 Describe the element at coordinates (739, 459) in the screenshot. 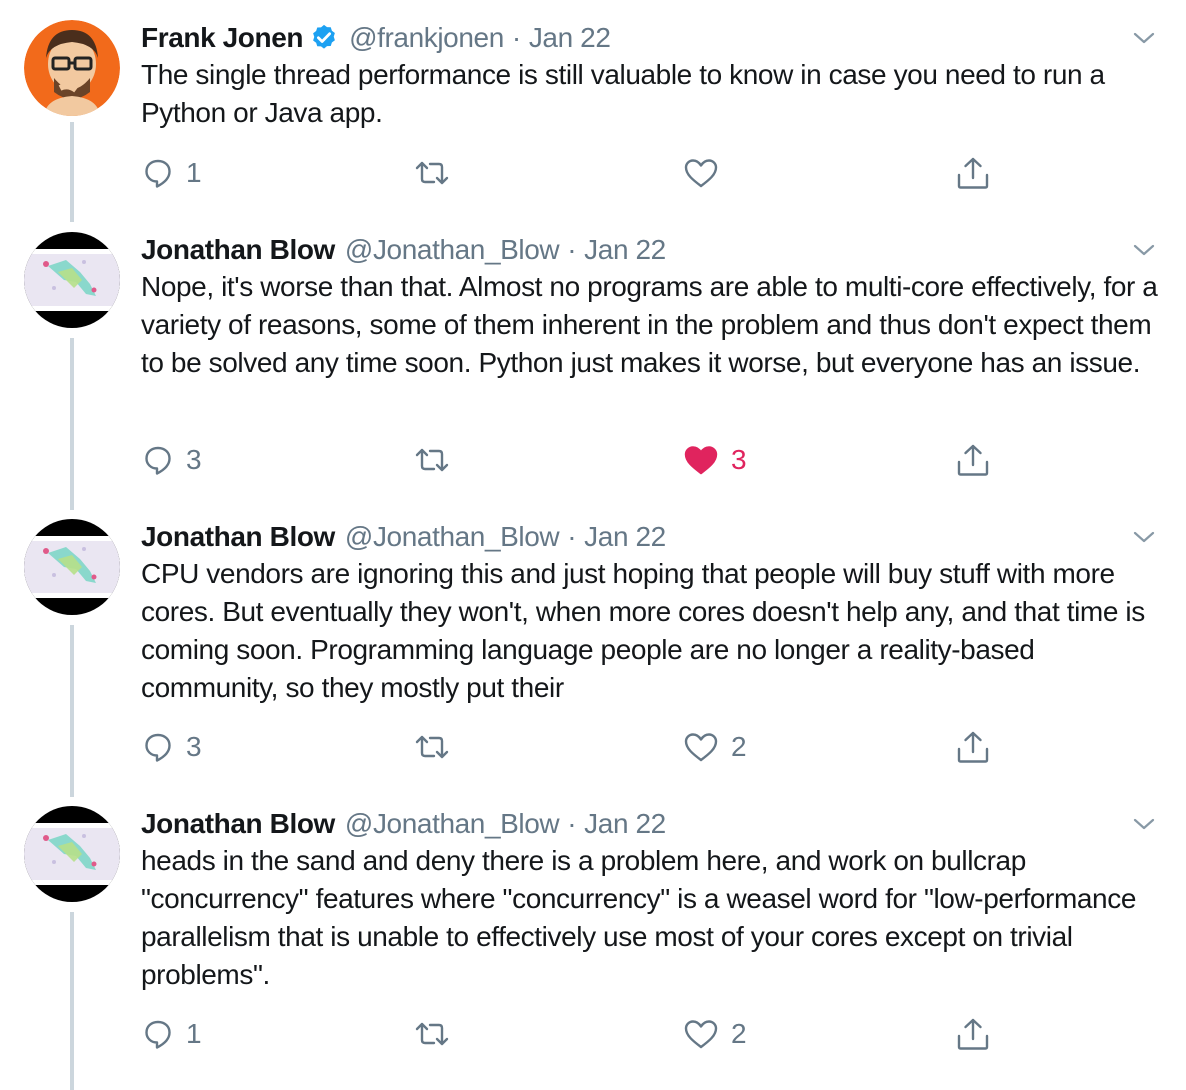

I see `like-count: 3` at that location.